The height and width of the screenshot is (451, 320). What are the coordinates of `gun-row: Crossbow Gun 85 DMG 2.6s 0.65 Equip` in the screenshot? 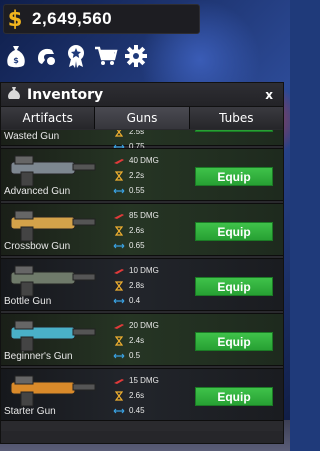 It's located at (142, 229).